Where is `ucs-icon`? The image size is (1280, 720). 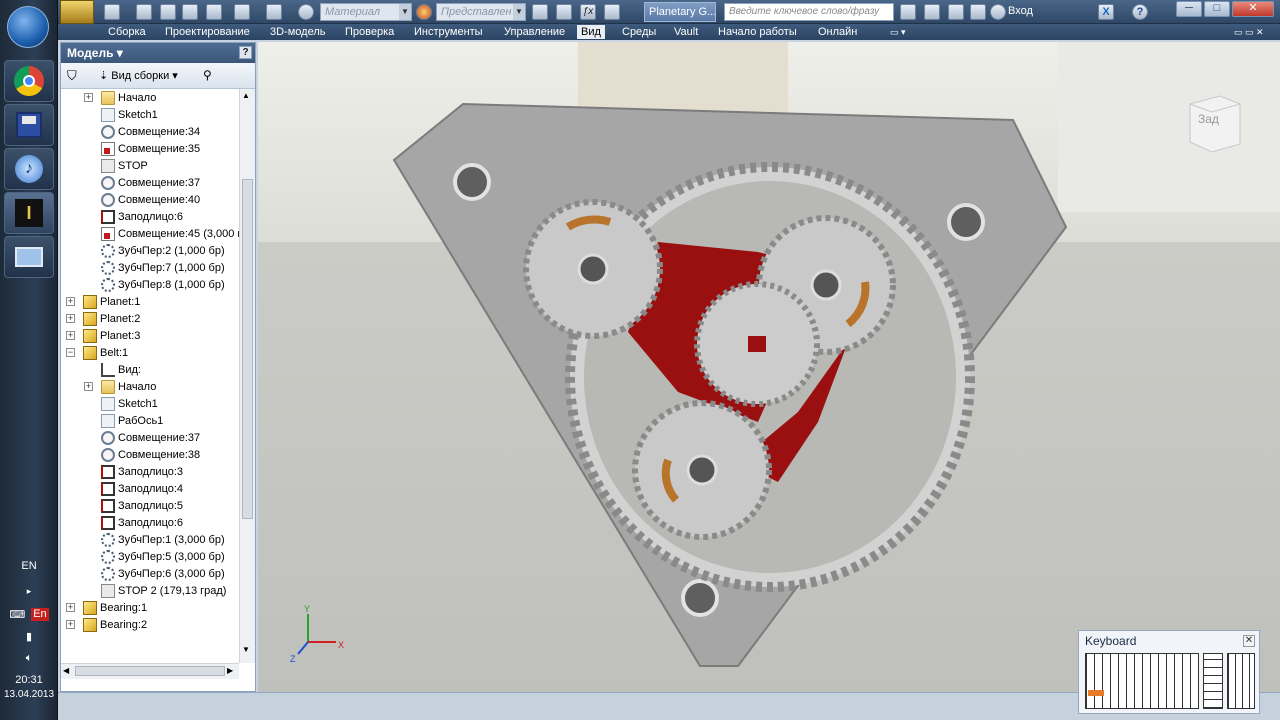
ucs-icon is located at coordinates (612, 12).